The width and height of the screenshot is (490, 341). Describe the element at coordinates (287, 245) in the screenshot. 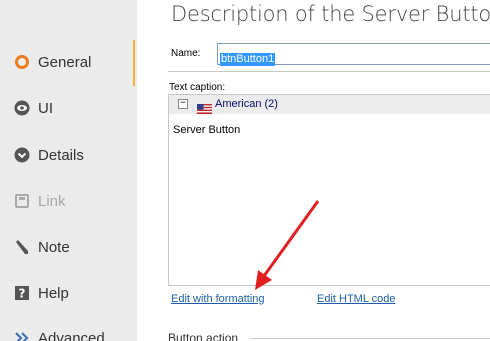

I see `annotation-arrow` at that location.